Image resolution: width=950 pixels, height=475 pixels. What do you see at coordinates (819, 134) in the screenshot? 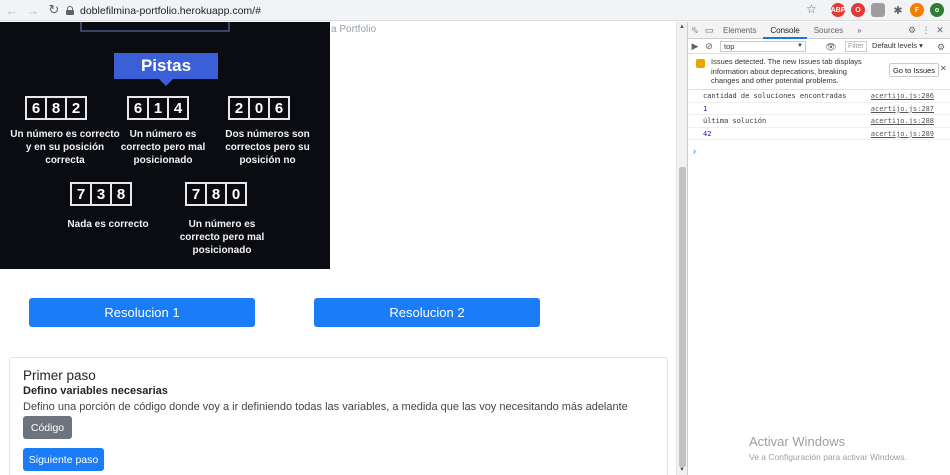
I see `console-log-row: 42 acertijo.js:289` at bounding box center [819, 134].